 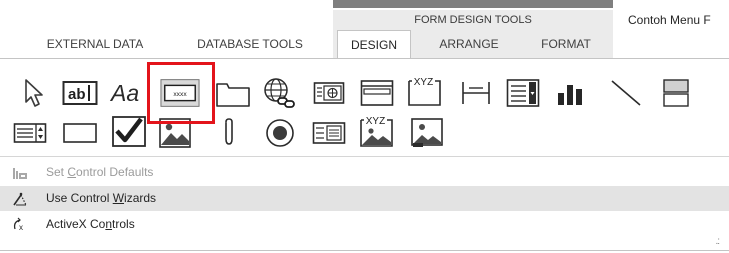 I want to click on label-icon: Aa, so click(x=128, y=93).